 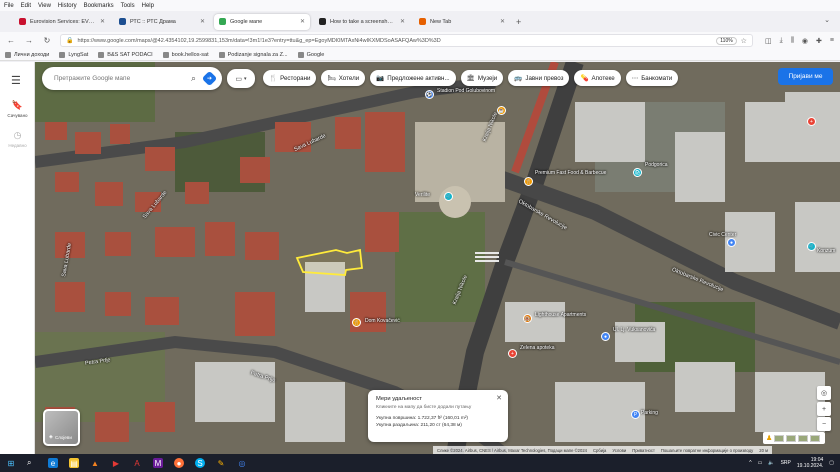 I want to click on menu-tools: Tools, so click(x=128, y=6).